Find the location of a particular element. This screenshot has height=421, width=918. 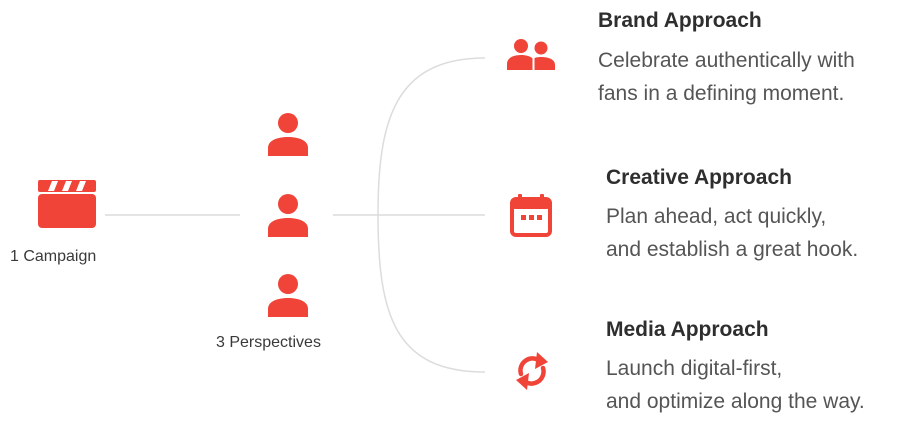

description-line: Launch digital-first, is located at coordinates (694, 368).